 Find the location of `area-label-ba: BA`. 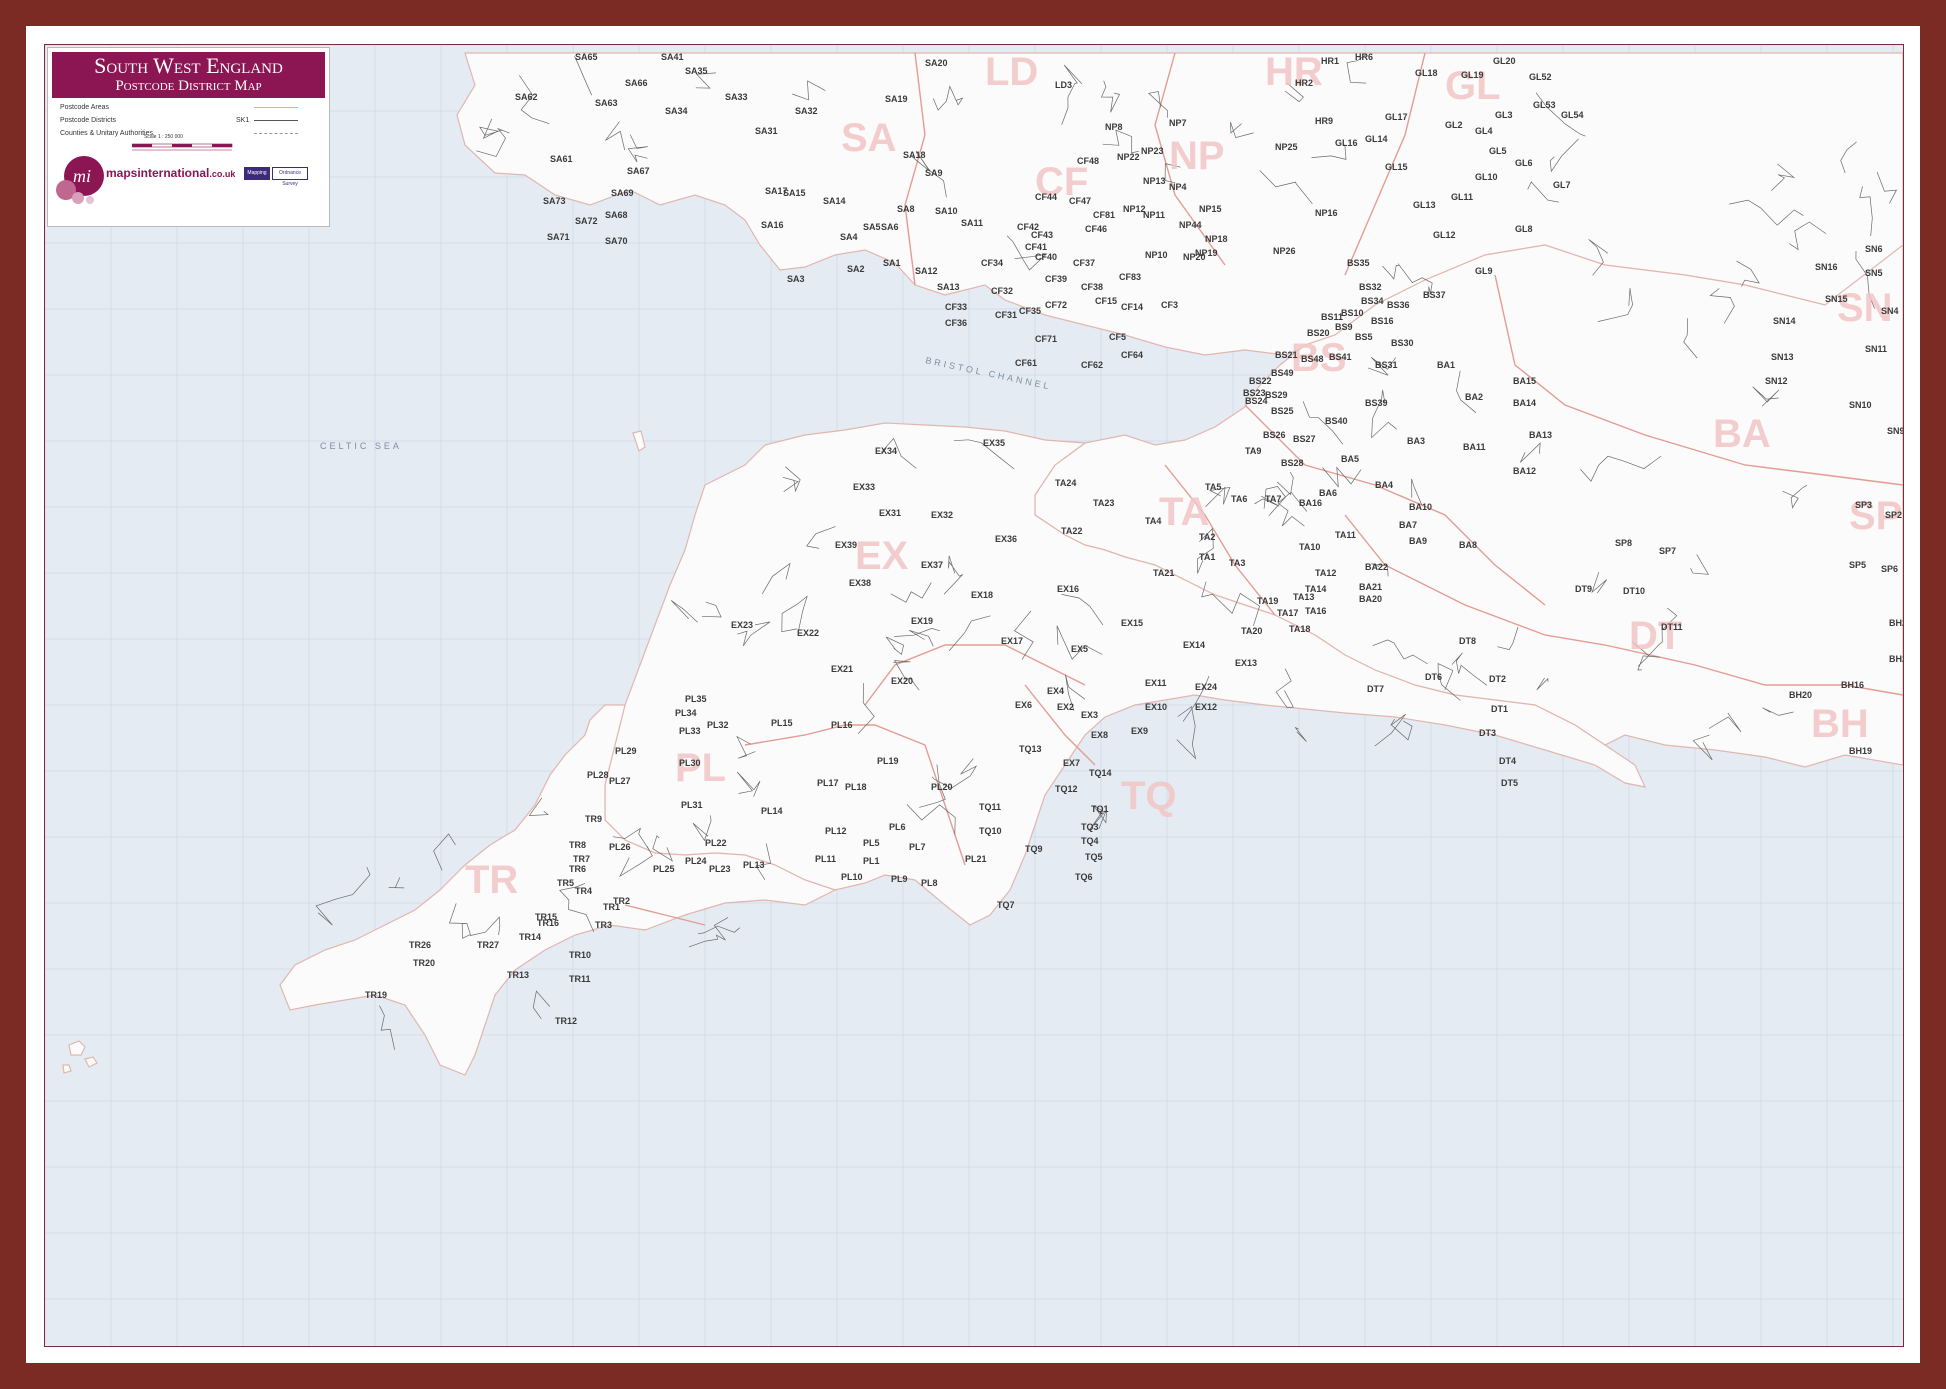

area-label-ba: BA is located at coordinates (1742, 434).